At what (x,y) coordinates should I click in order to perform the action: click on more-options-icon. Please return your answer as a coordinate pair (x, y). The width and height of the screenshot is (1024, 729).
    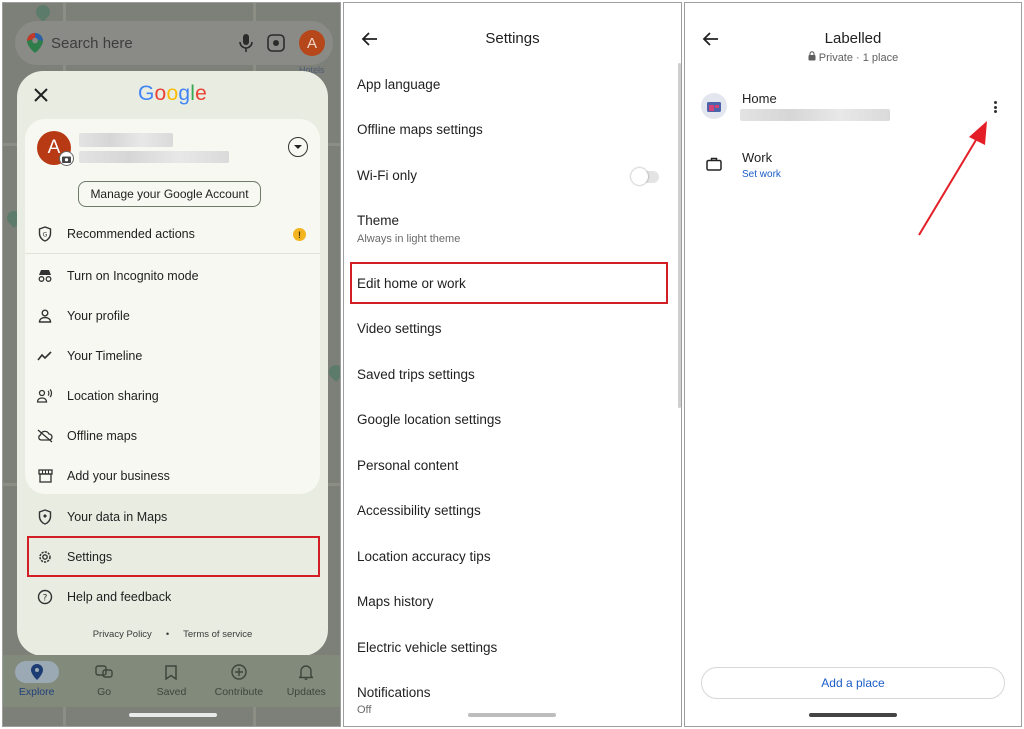
    Looking at the image, I should click on (995, 107).